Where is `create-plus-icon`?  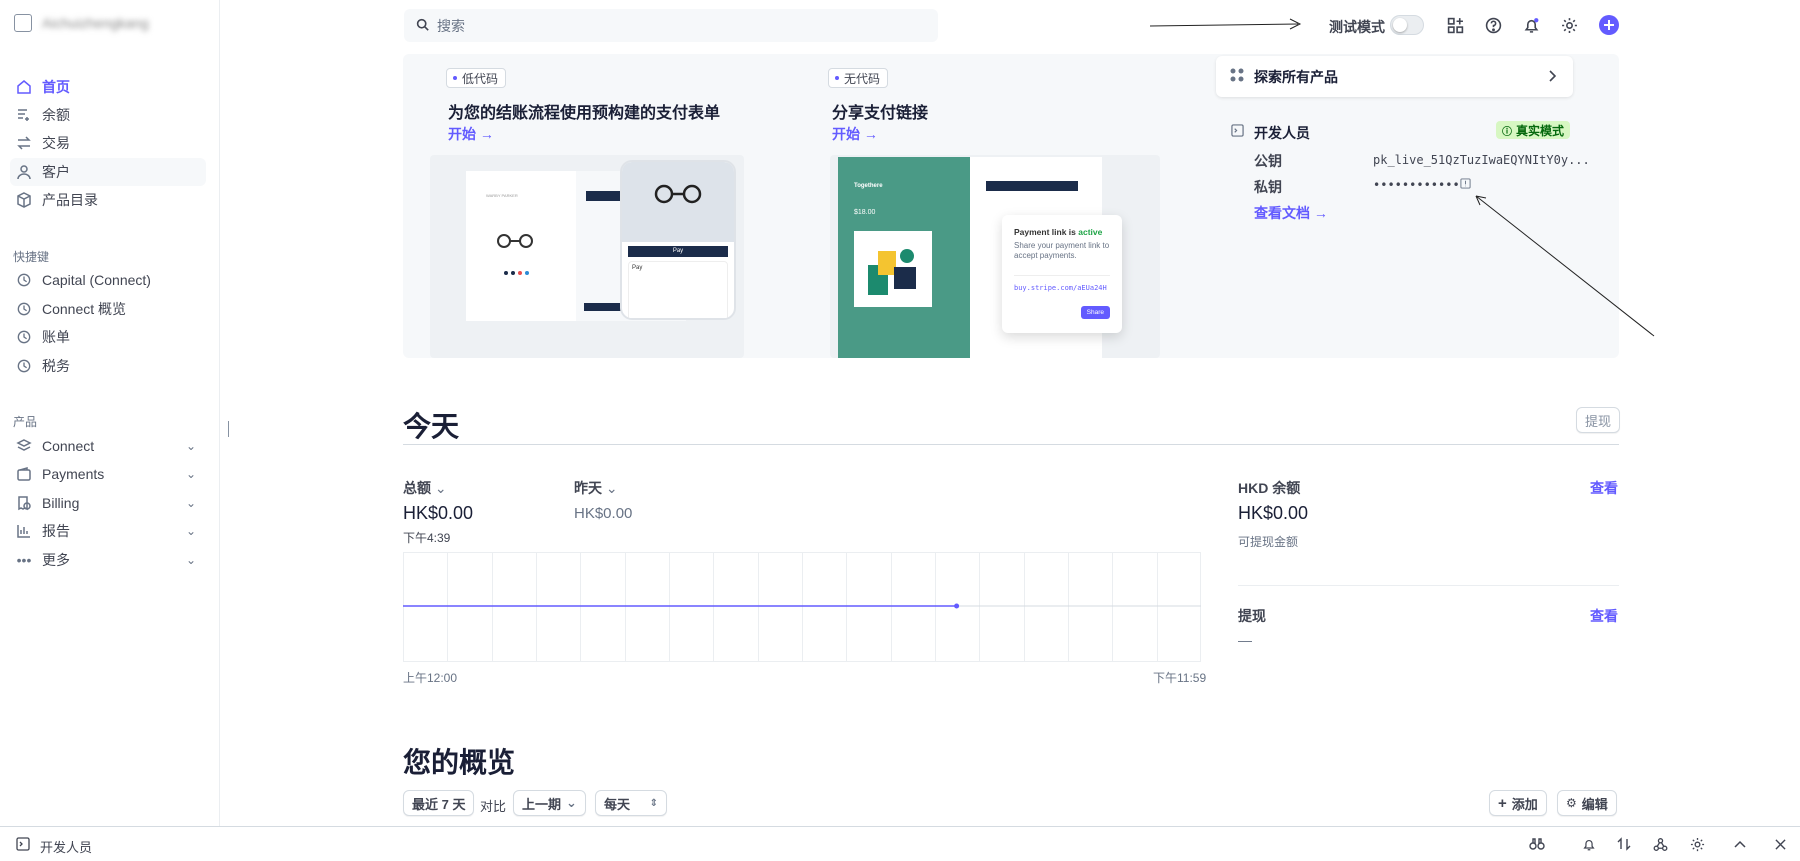 create-plus-icon is located at coordinates (1609, 25).